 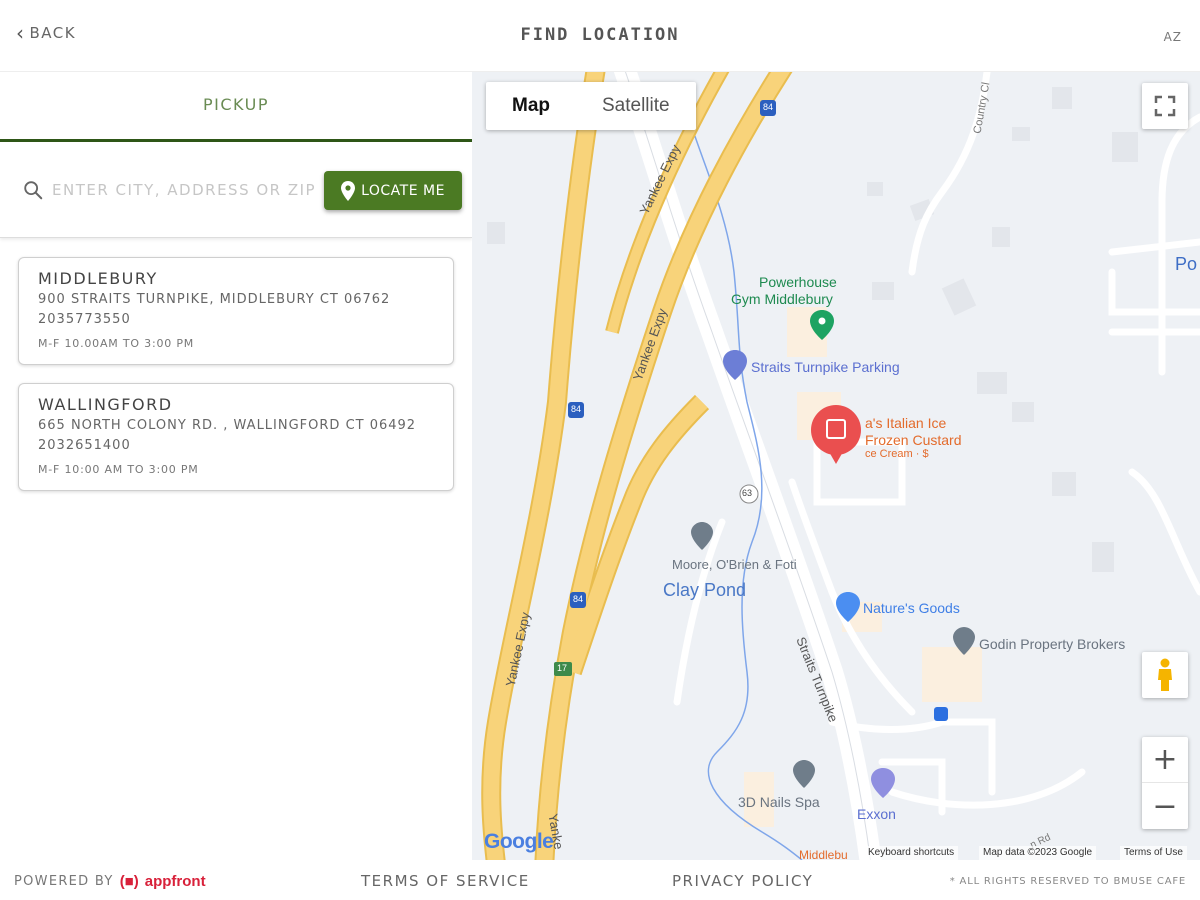 I want to click on poi-label-nails: 3D Nails Spa, so click(x=779, y=802).